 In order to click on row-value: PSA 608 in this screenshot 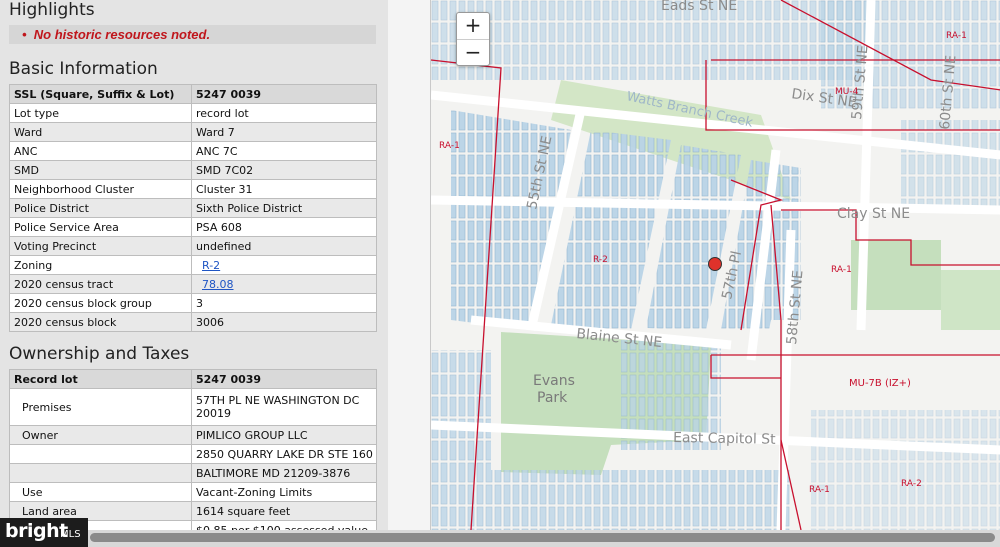, I will do `click(284, 227)`.